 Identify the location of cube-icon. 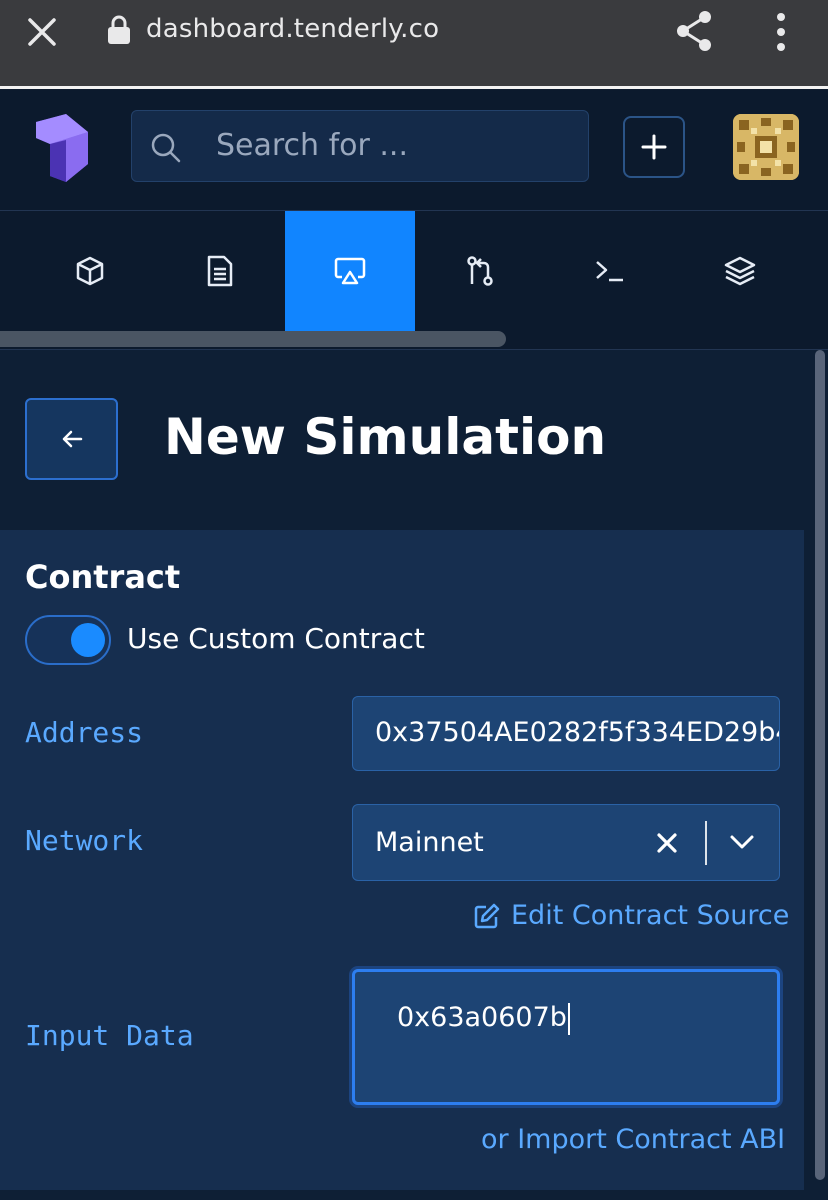
(90, 271).